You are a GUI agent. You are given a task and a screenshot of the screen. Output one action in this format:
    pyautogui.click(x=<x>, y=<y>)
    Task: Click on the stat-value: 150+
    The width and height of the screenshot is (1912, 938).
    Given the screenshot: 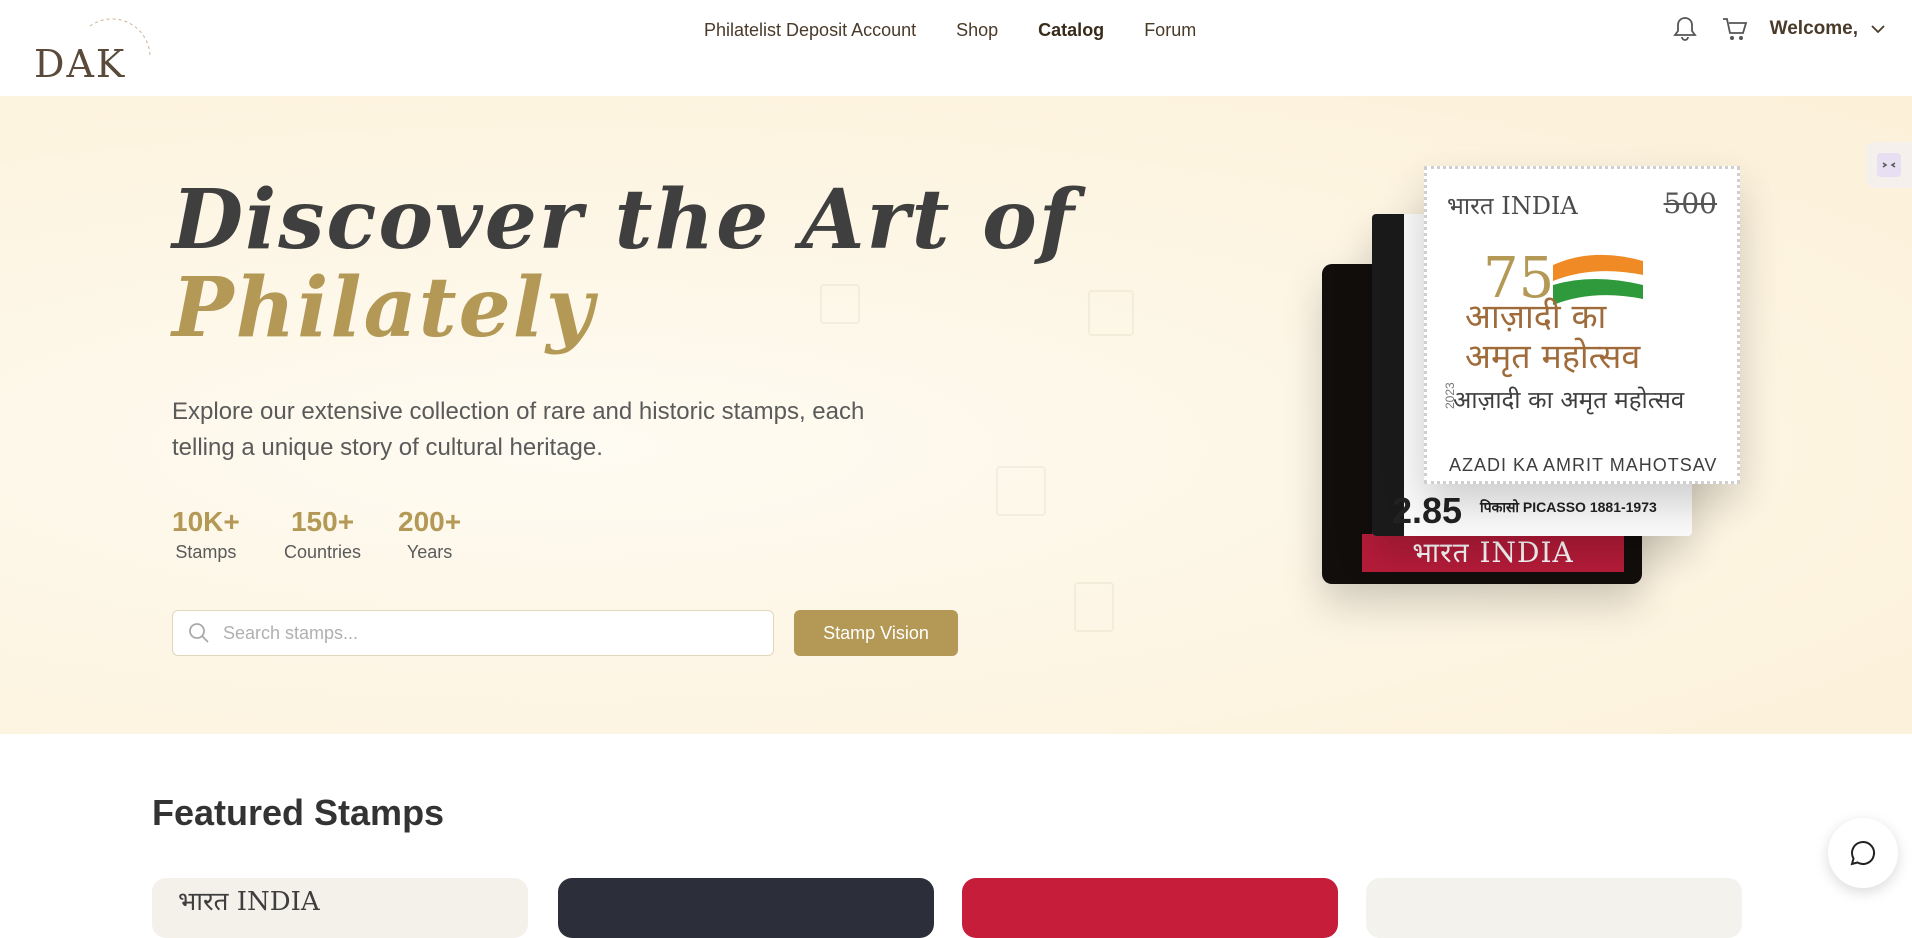 What is the action you would take?
    pyautogui.click(x=322, y=521)
    